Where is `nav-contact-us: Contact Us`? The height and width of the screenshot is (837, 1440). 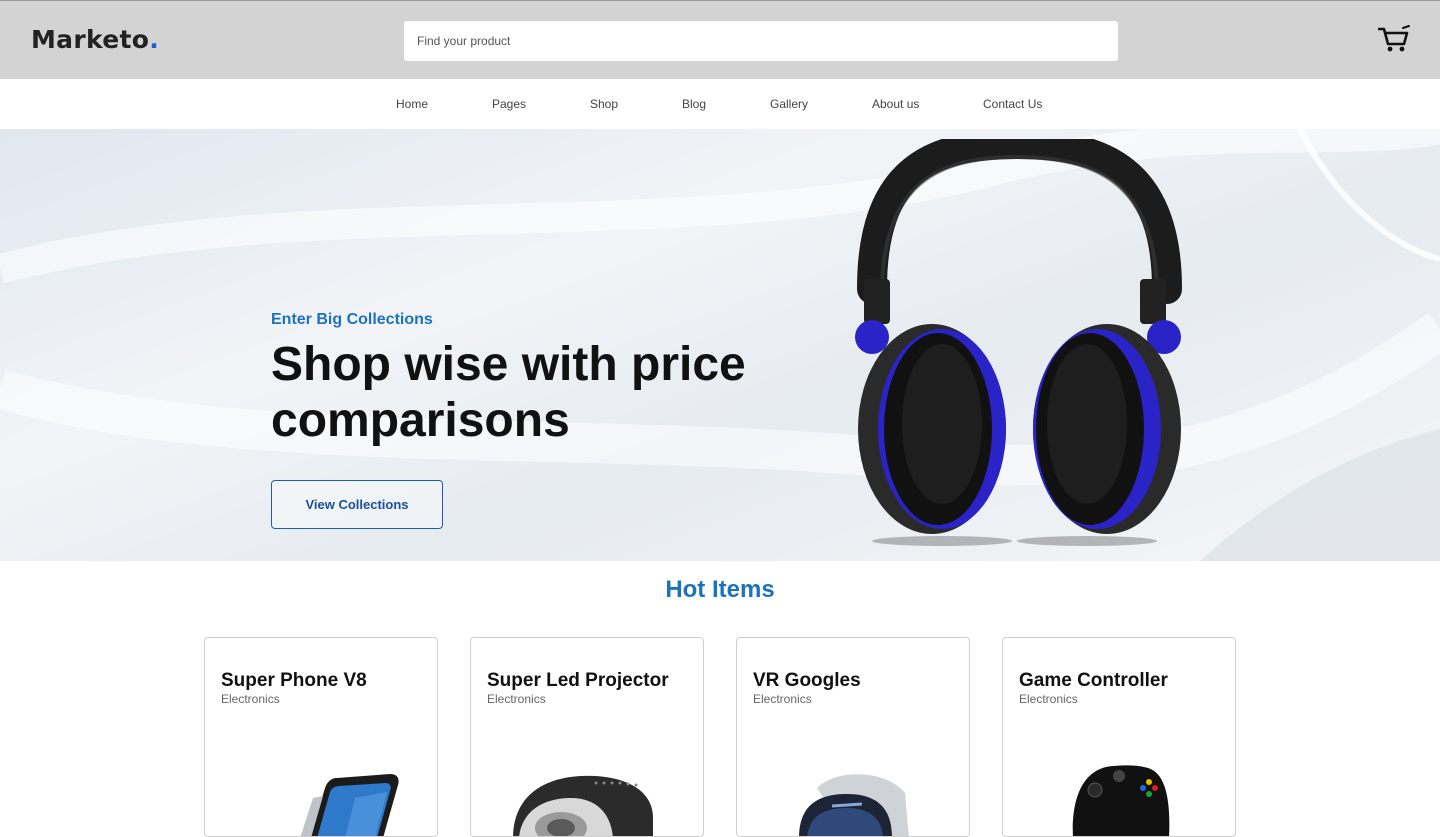 nav-contact-us: Contact Us is located at coordinates (1012, 104).